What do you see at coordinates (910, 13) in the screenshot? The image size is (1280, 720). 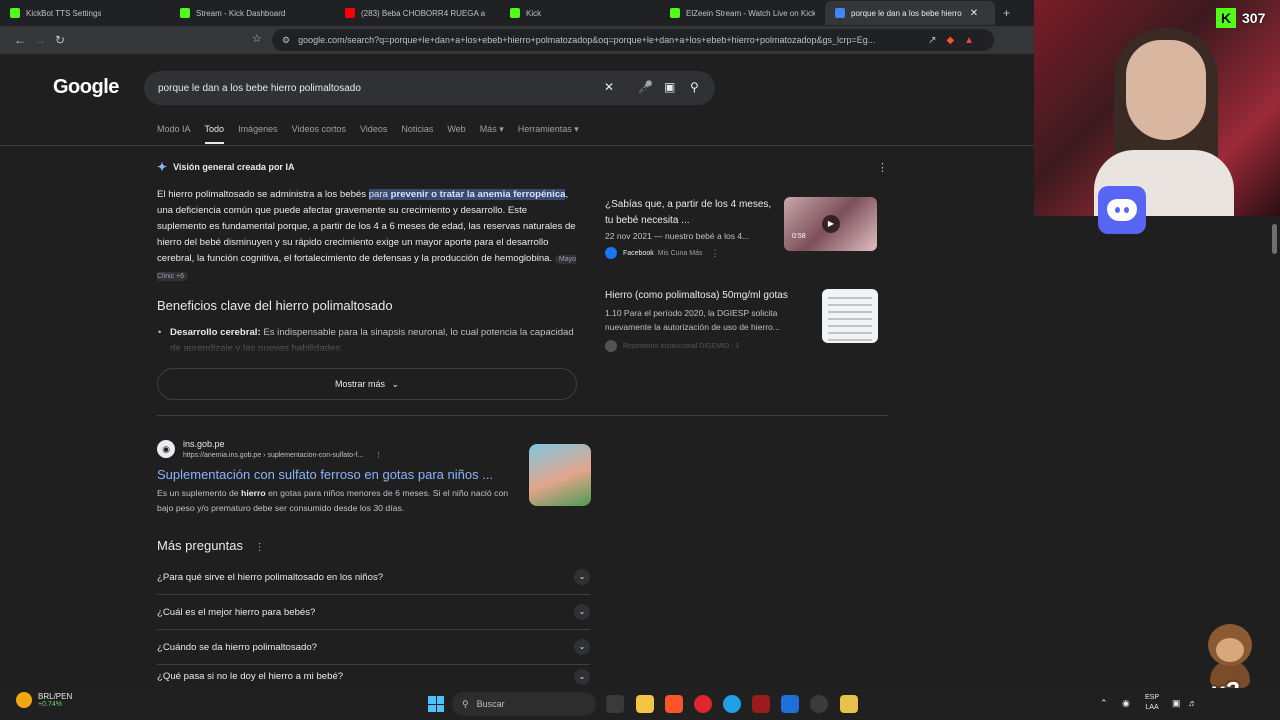 I see `browser-tab: porque le dan a los bebe hierro ✕` at bounding box center [910, 13].